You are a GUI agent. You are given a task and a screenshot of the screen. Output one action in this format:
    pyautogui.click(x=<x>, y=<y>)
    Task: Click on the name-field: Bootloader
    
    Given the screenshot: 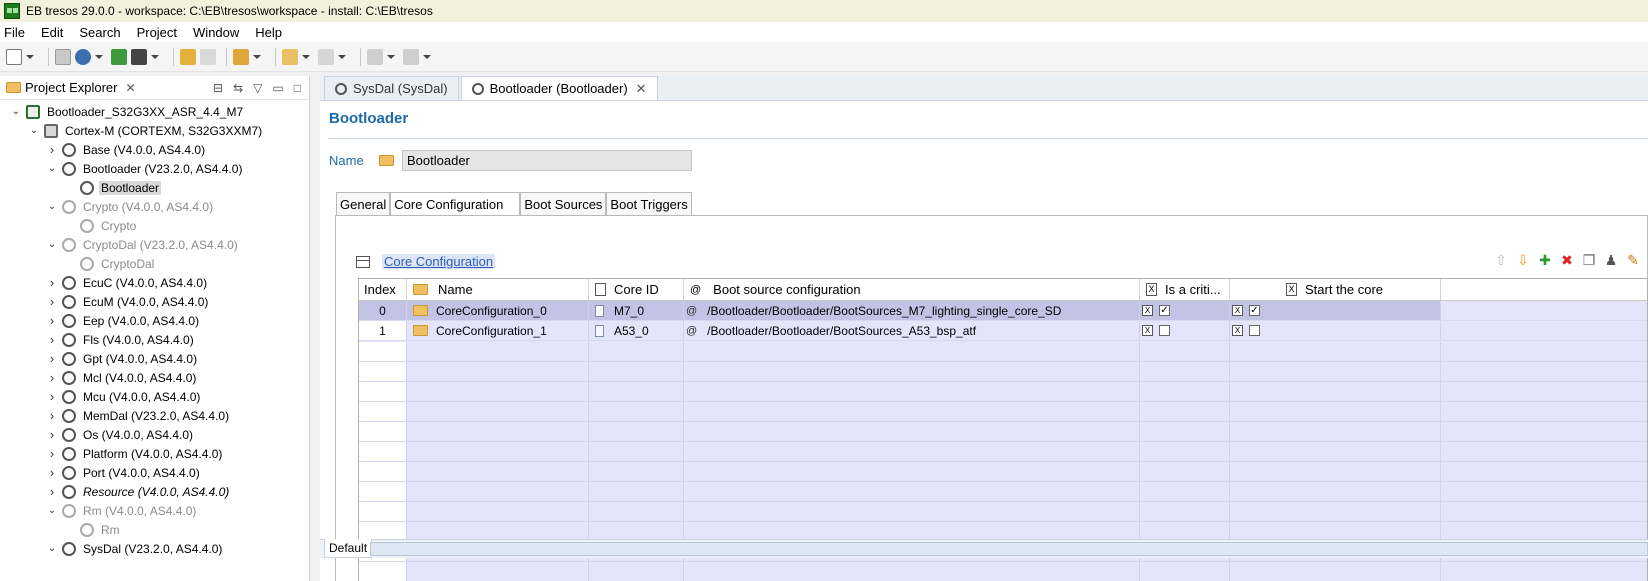 What is the action you would take?
    pyautogui.click(x=547, y=160)
    